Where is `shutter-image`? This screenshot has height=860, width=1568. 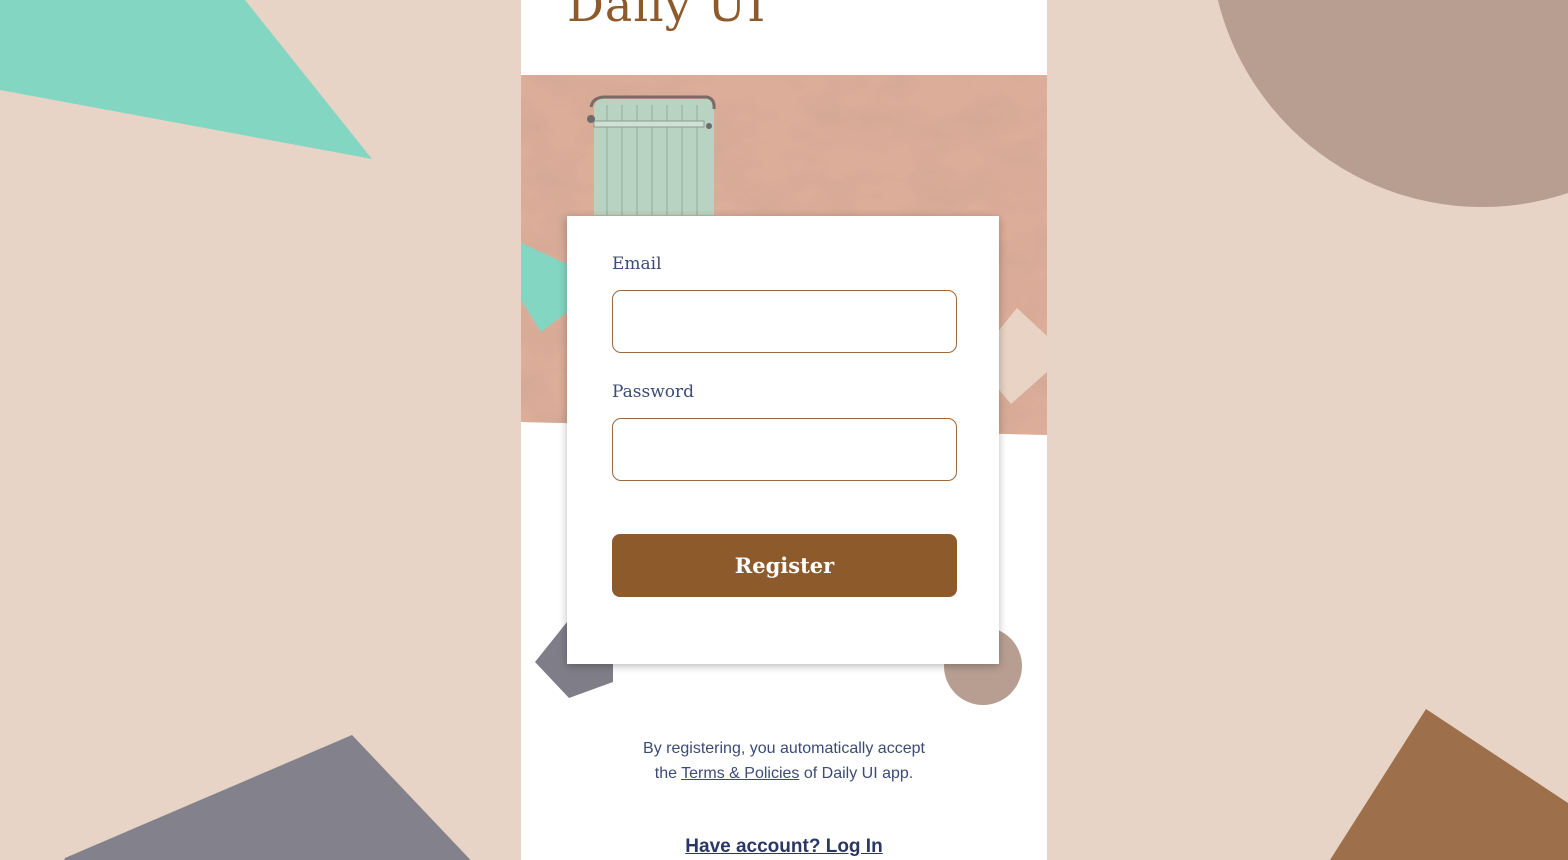
shutter-image is located at coordinates (651, 155).